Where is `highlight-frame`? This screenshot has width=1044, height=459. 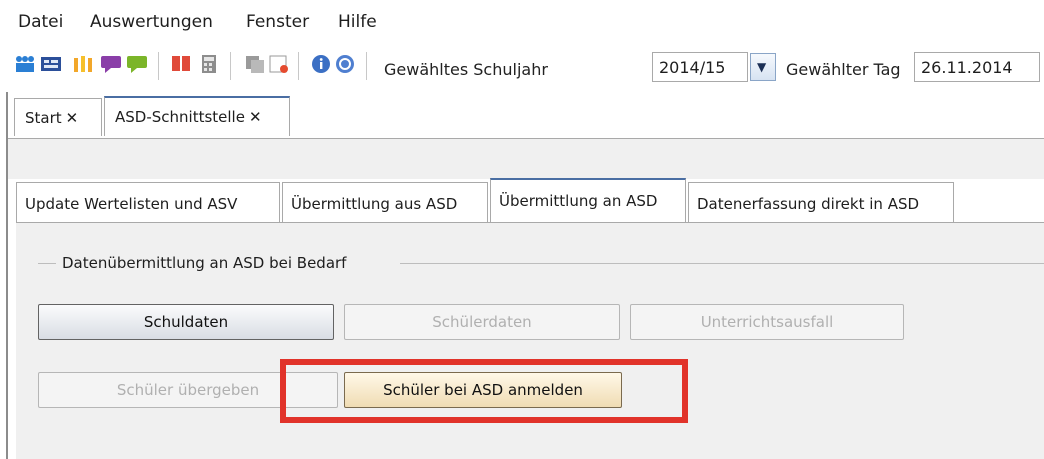
highlight-frame is located at coordinates (484, 391).